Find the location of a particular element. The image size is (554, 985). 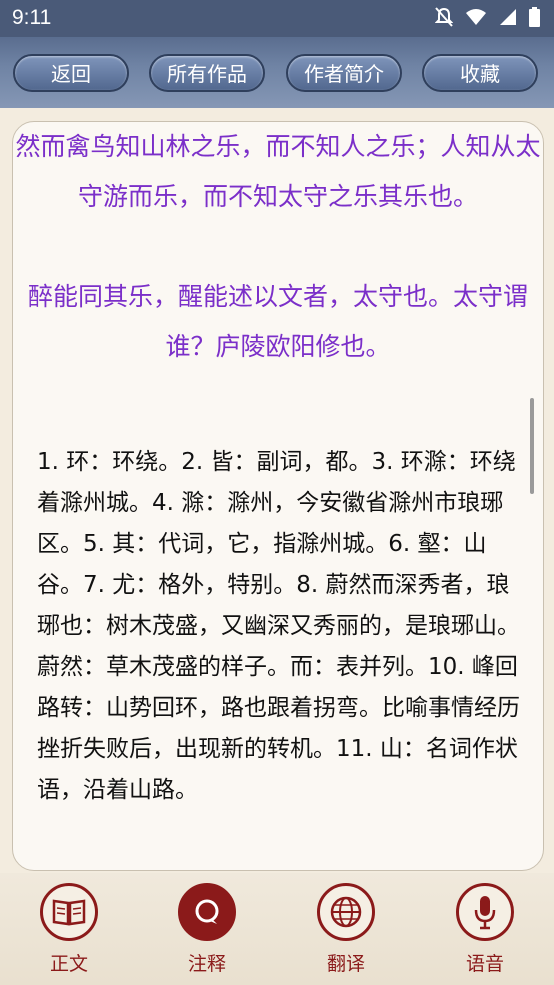

status-time: 9:11 is located at coordinates (32, 17).